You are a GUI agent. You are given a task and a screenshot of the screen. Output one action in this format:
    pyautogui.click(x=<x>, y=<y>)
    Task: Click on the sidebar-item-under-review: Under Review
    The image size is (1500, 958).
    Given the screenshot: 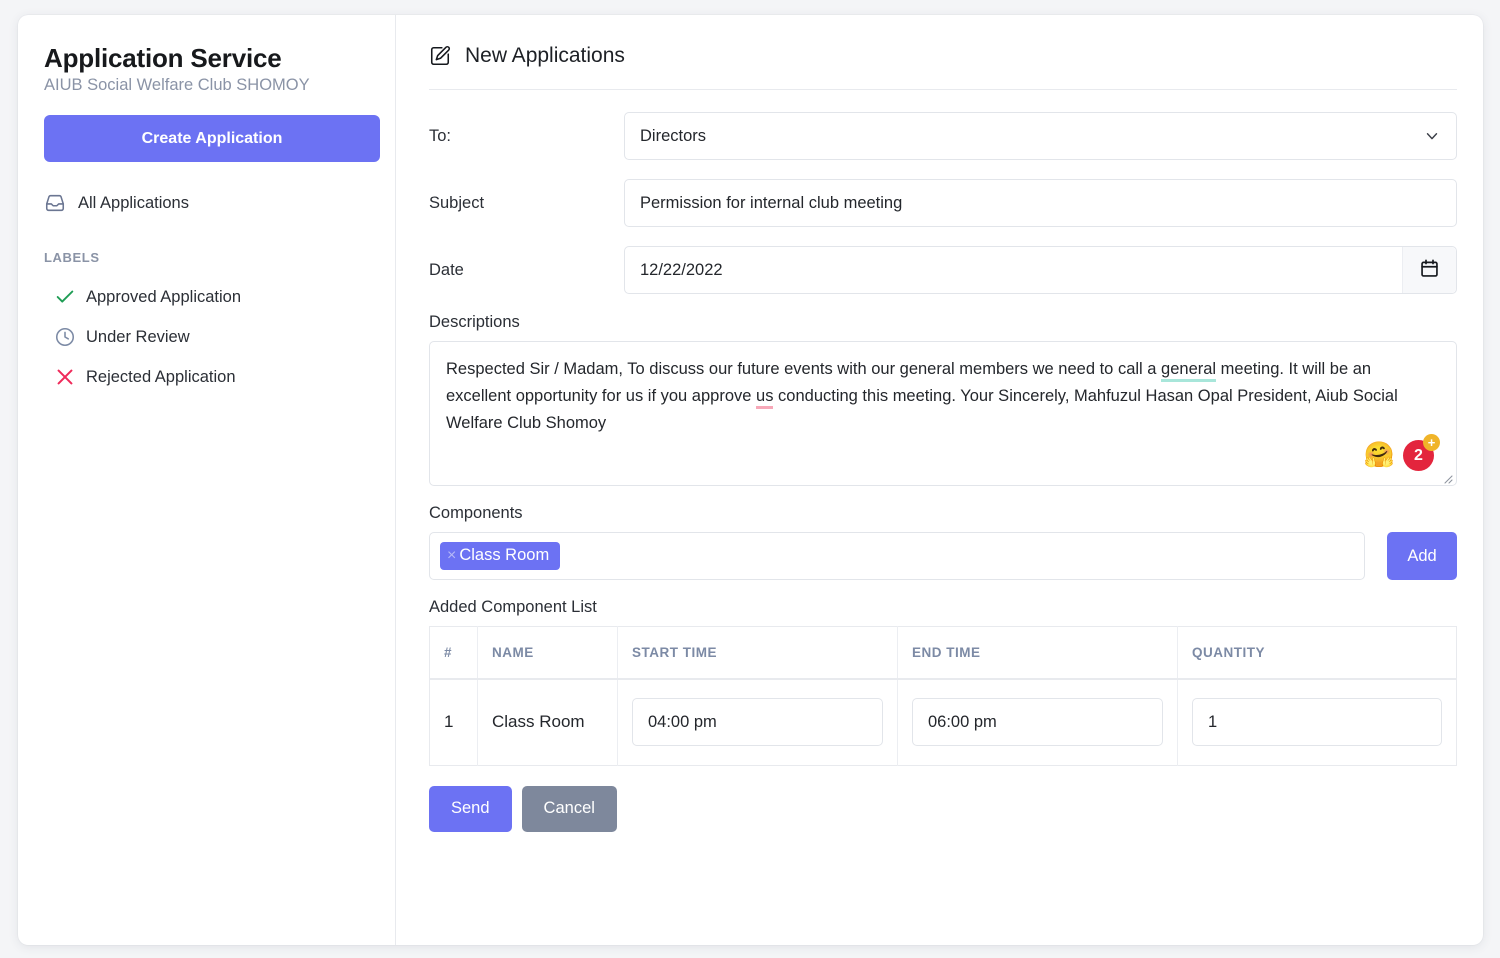 What is the action you would take?
    pyautogui.click(x=206, y=337)
    